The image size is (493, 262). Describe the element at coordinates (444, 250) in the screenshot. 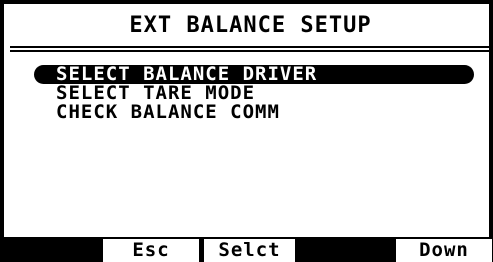

I see `softkey-down: Down` at that location.